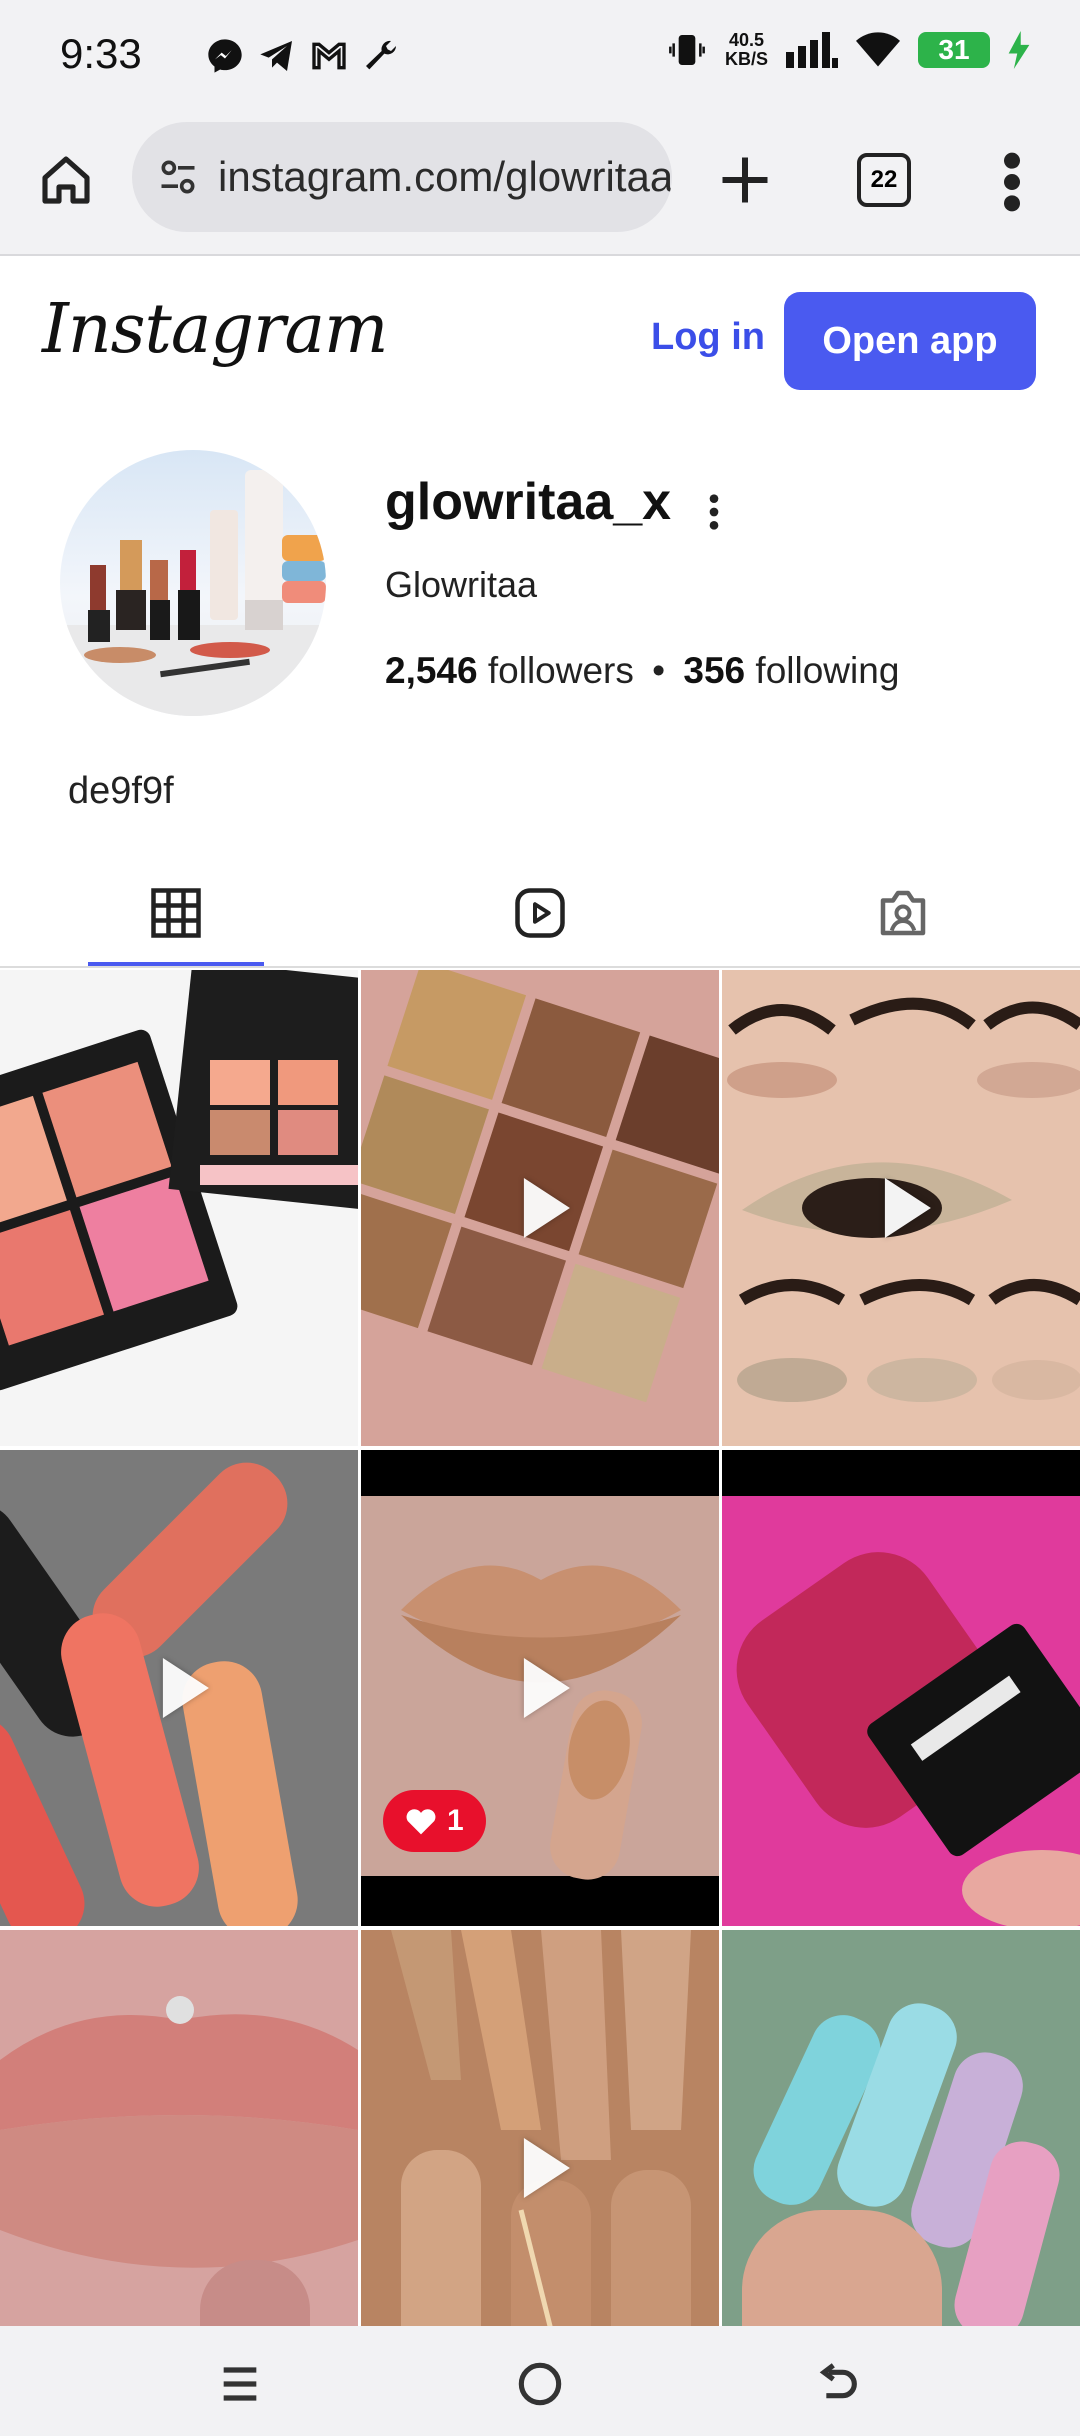 The width and height of the screenshot is (1080, 2436). I want to click on tabs-divider, so click(540, 967).